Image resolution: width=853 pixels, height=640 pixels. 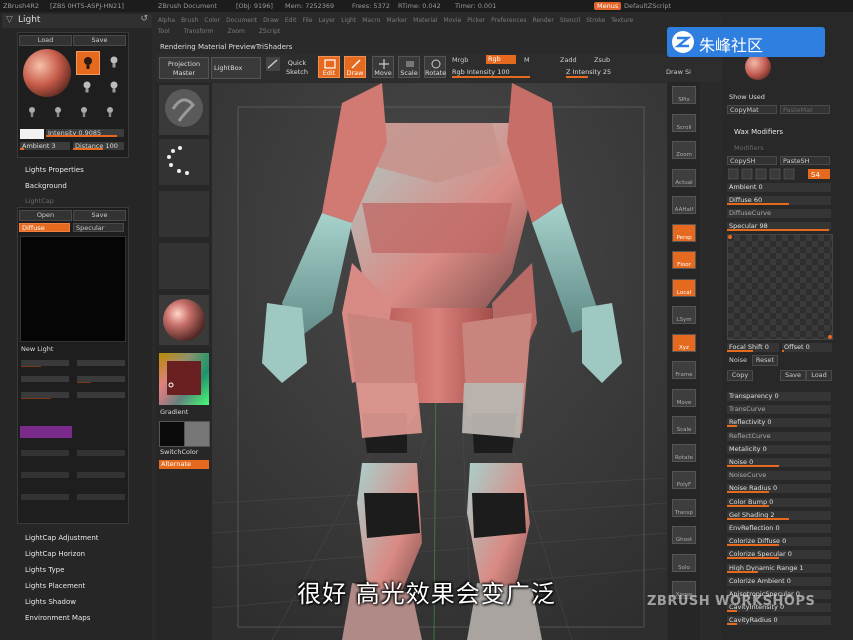 I want to click on shelf-lsym-button: LSym, so click(x=684, y=315).